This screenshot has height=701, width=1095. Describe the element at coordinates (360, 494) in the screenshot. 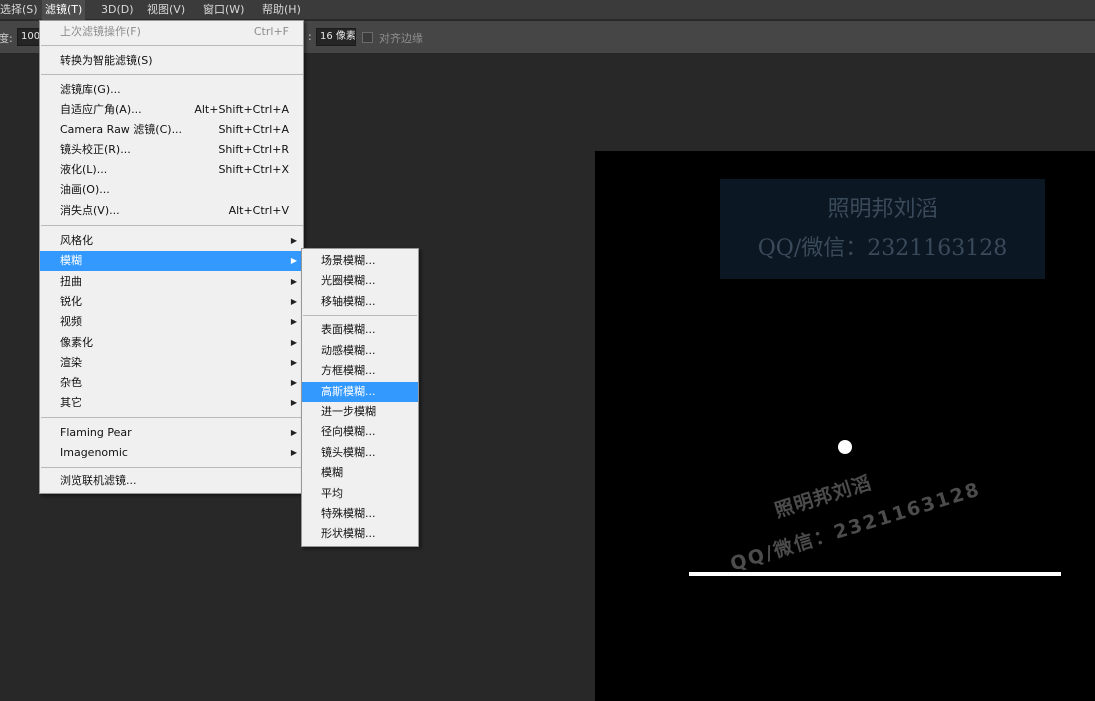

I see `submenu-item-average: 平均` at that location.